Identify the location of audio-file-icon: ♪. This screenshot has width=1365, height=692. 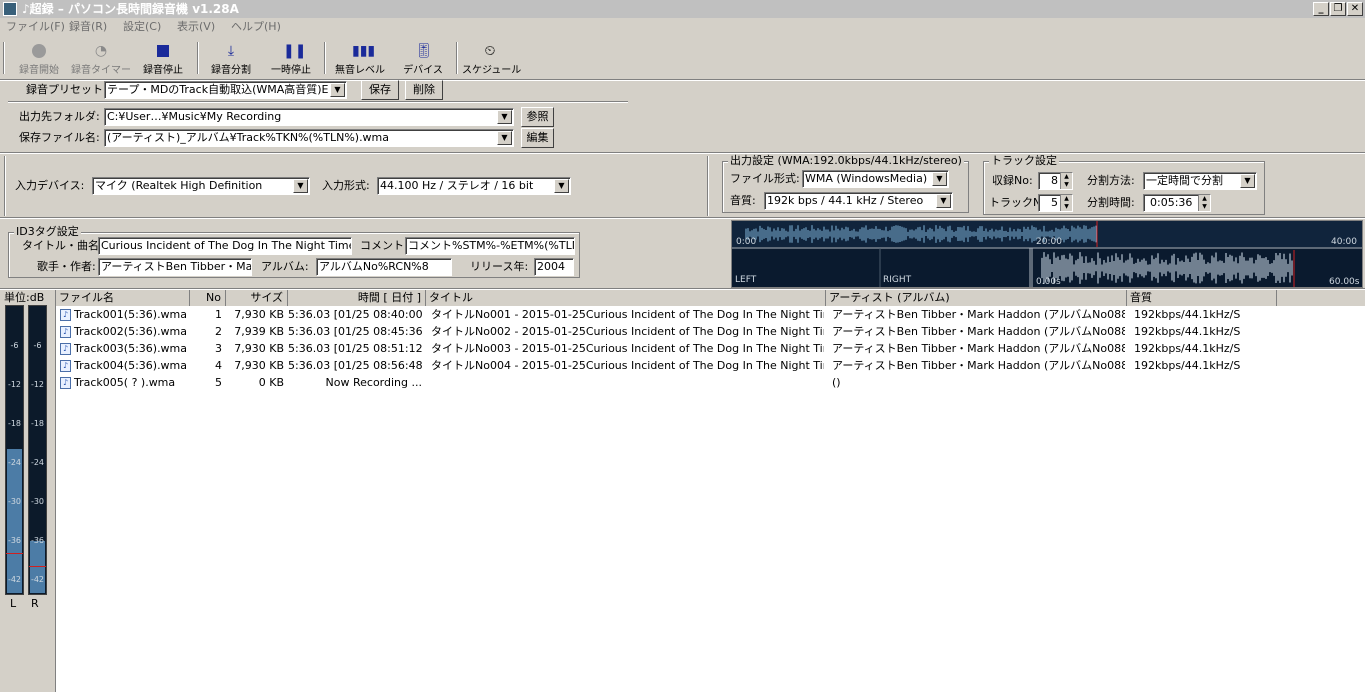
(65, 366).